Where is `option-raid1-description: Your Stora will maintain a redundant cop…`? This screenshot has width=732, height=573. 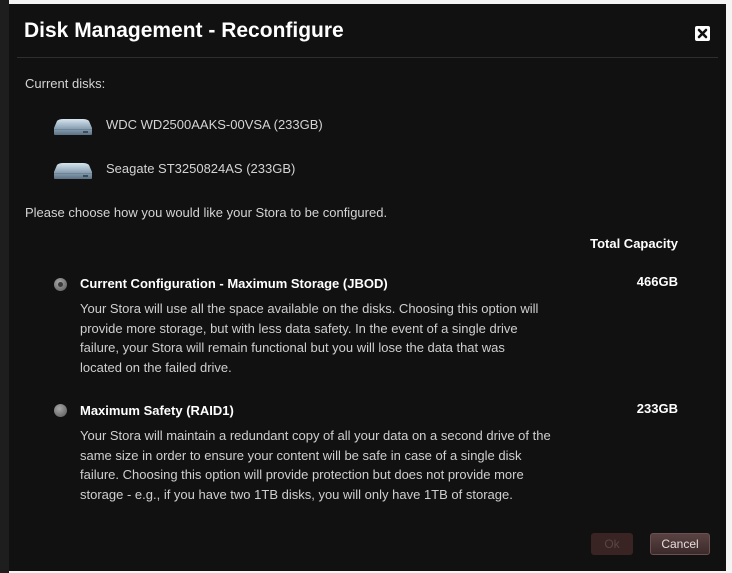
option-raid1-description: Your Stora will maintain a redundant cop… is located at coordinates (315, 465).